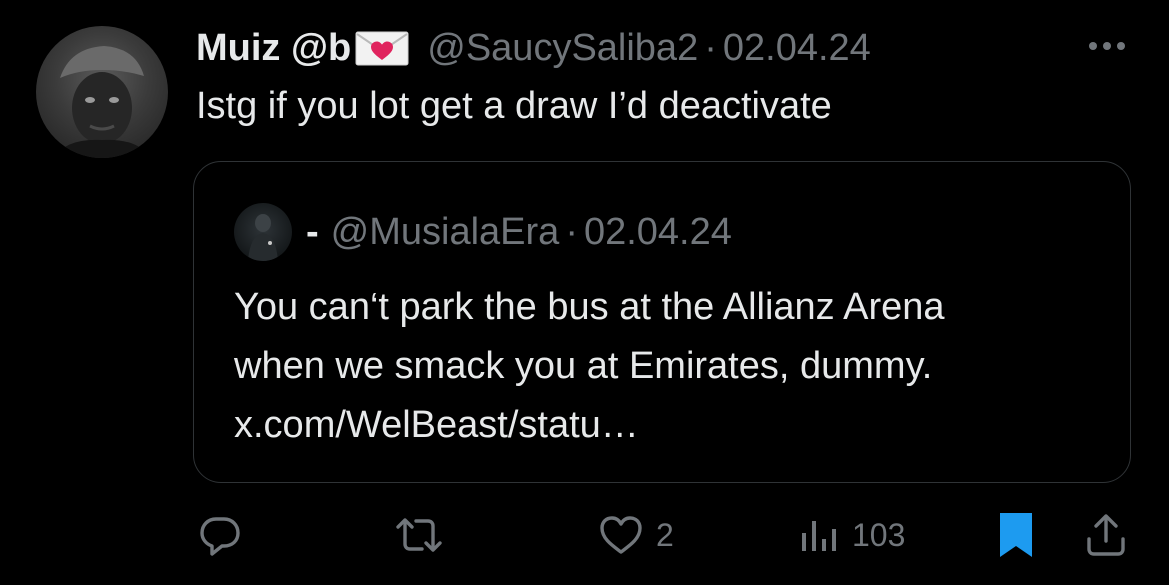 The image size is (1169, 585). Describe the element at coordinates (583, 366) in the screenshot. I see `quoted-tweet-line: when we smack you at Emirates, dummy.` at that location.